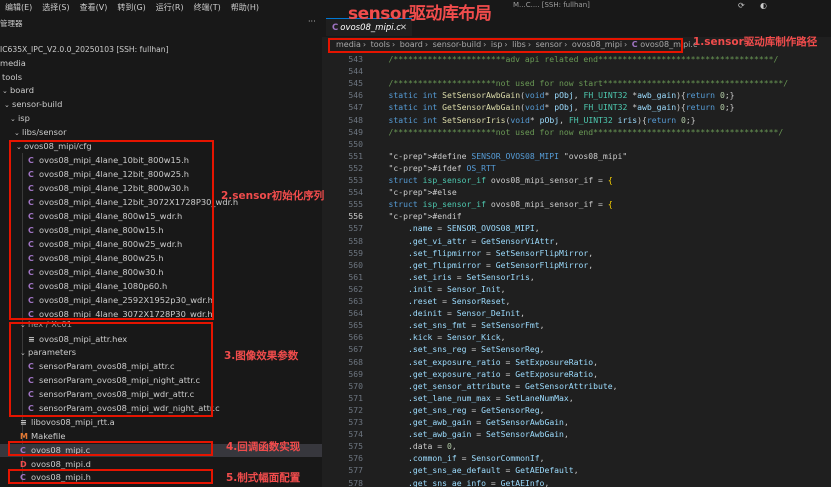 This screenshot has width=831, height=487. I want to click on code-line: 571 .set_lane_num_max = SetLaneNumMax,, so click(576, 398).